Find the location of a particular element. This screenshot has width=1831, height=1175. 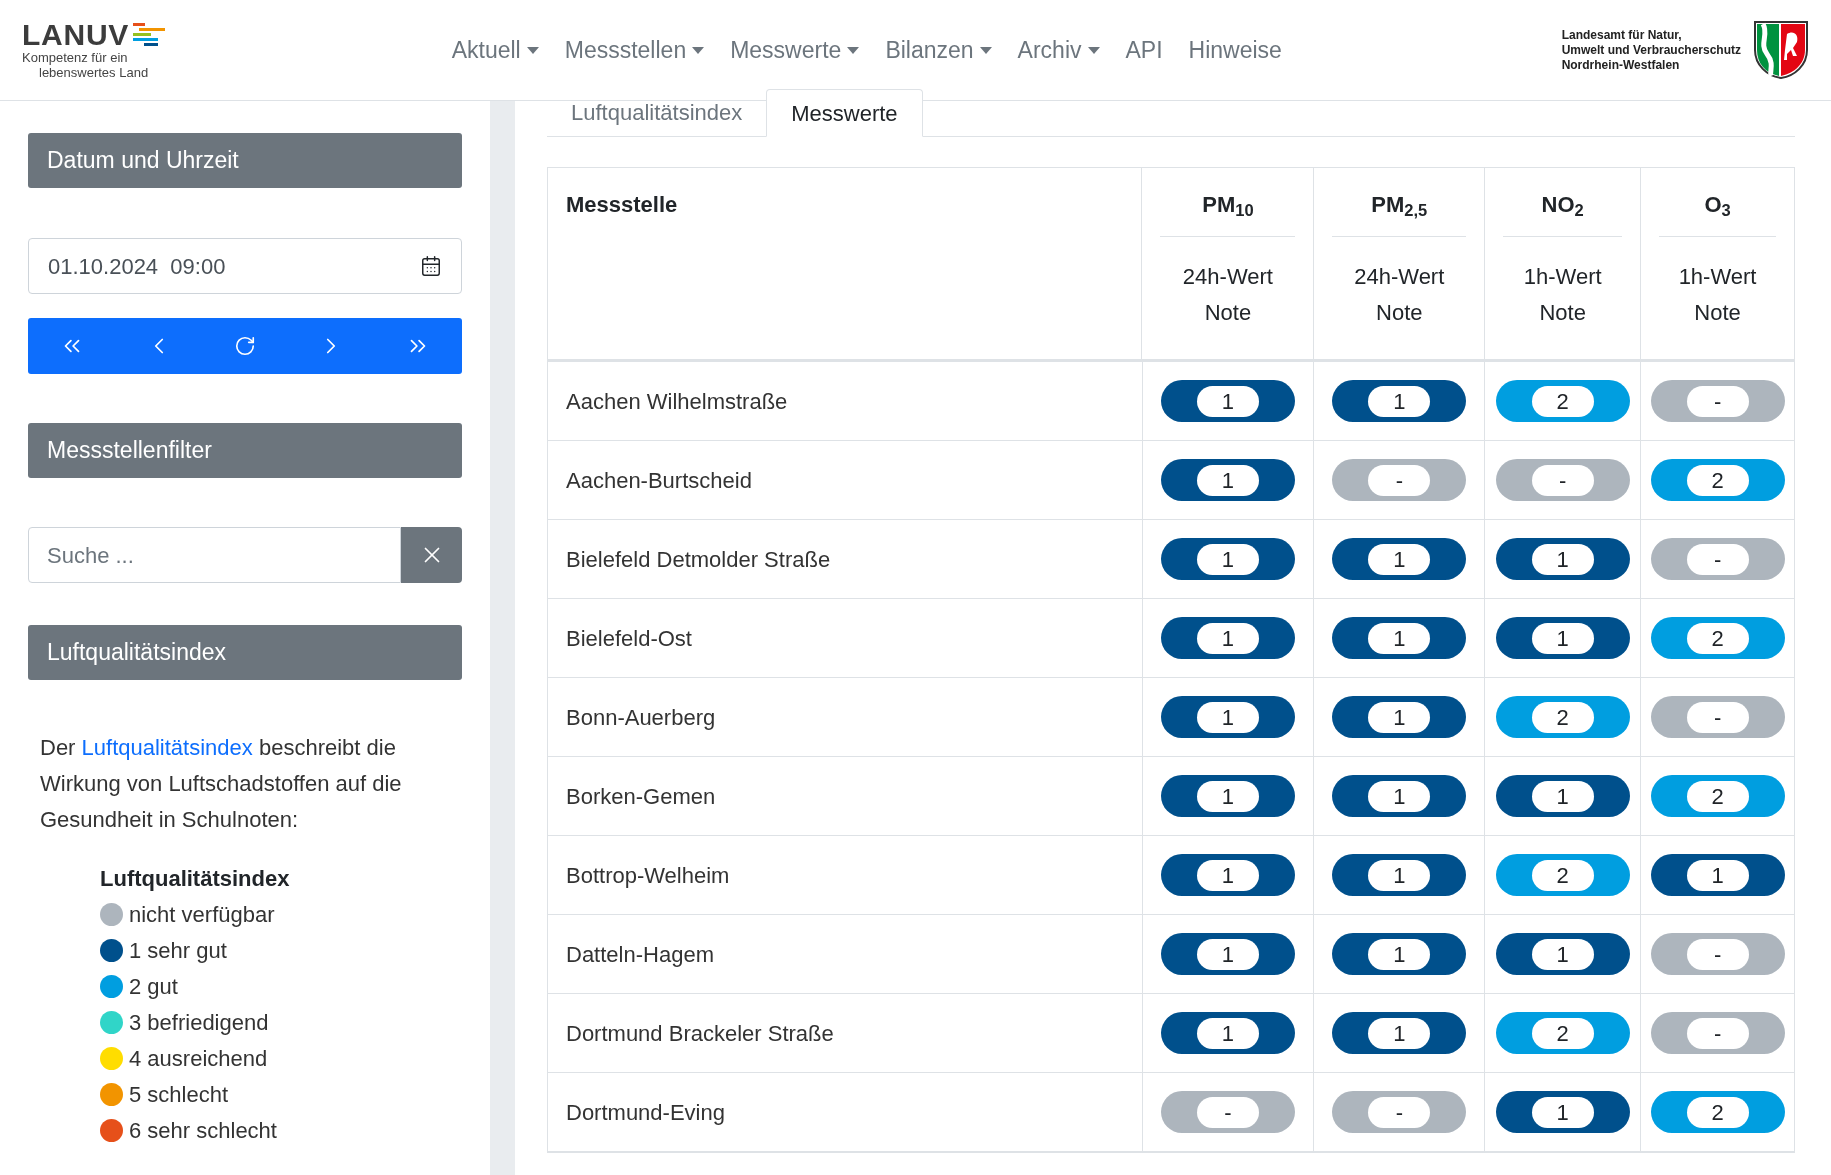

refresh-icon is located at coordinates (245, 346).